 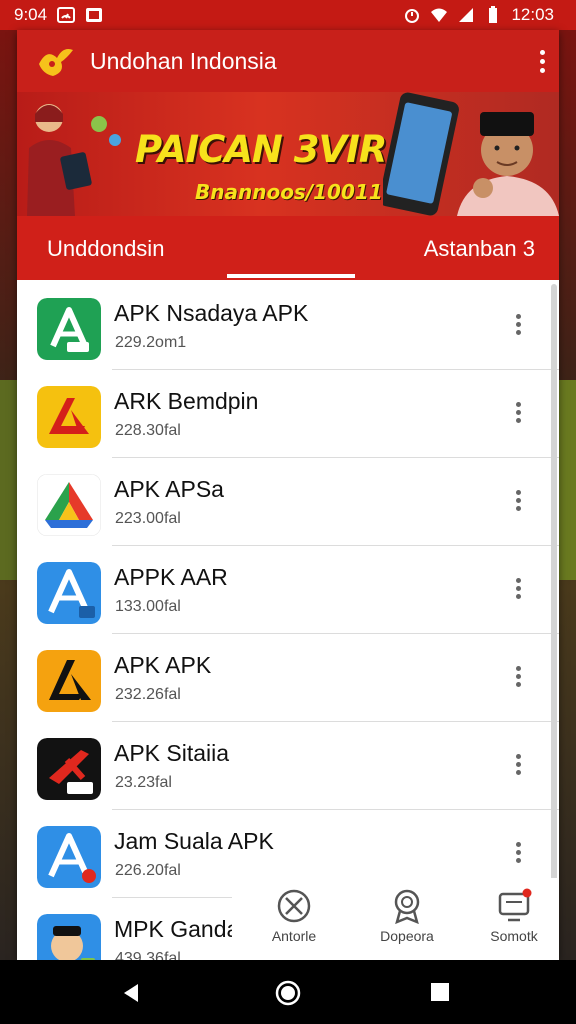 What do you see at coordinates (69, 329) in the screenshot?
I see `green-a-icon` at bounding box center [69, 329].